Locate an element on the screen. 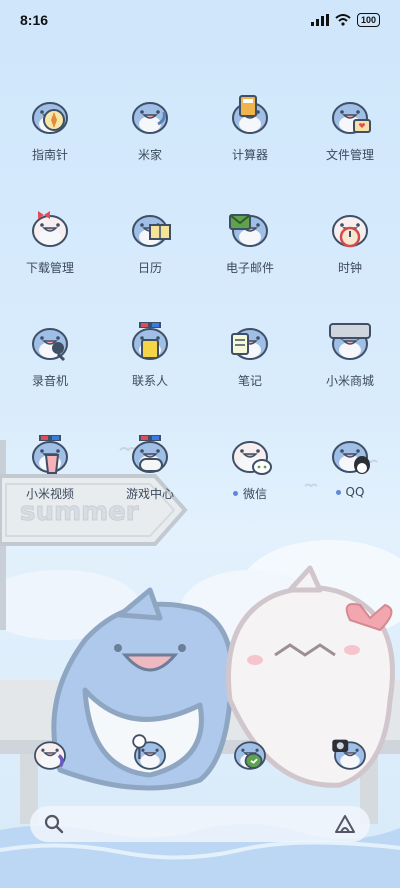 This screenshot has width=400, height=888. app-label-text: 小米视频 is located at coordinates (49, 494).